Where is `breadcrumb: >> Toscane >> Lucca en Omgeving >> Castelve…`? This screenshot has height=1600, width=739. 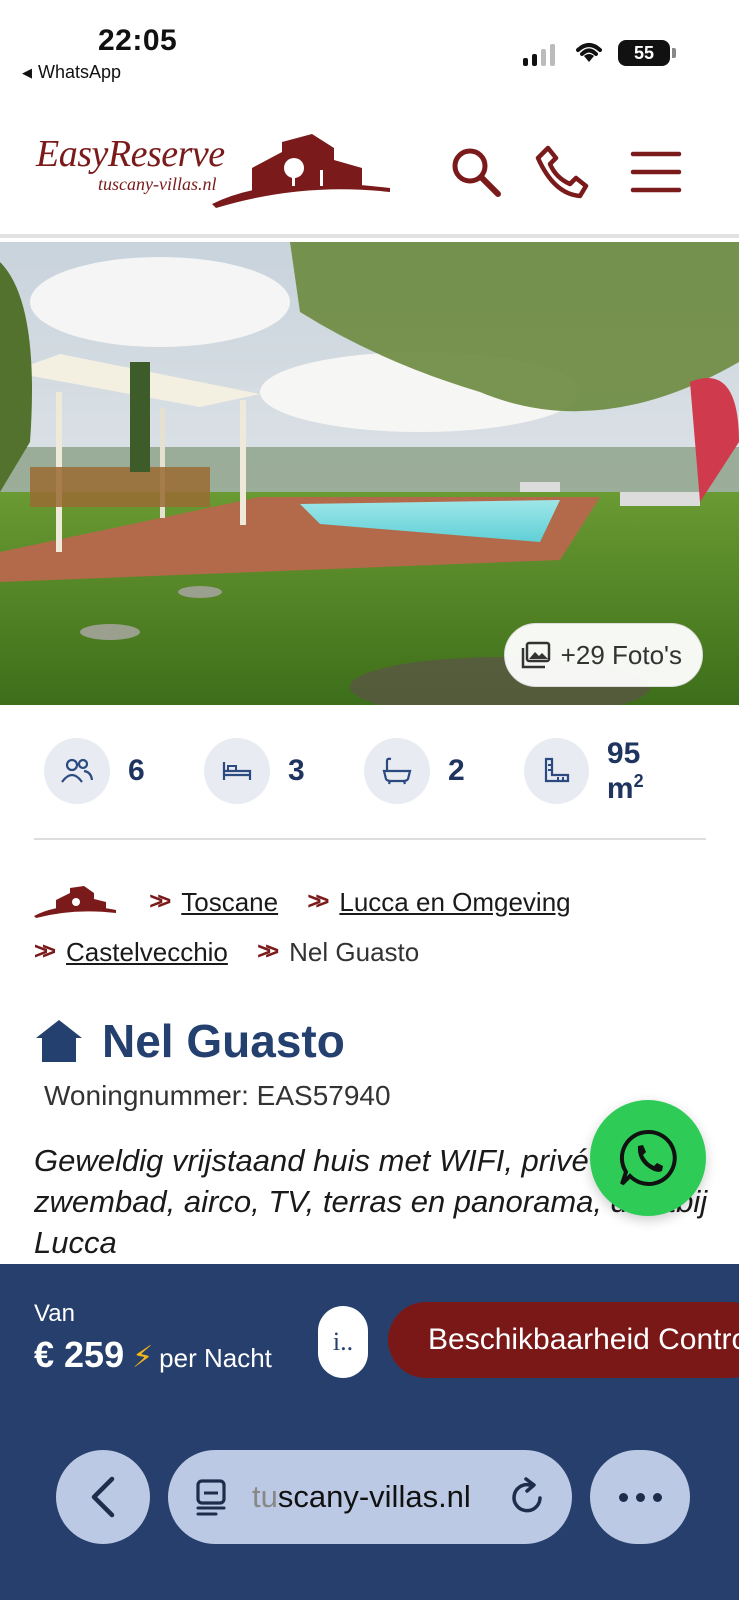
breadcrumb: >> Toscane >> Lucca en Omgeving >> Castelve… is located at coordinates (364, 926).